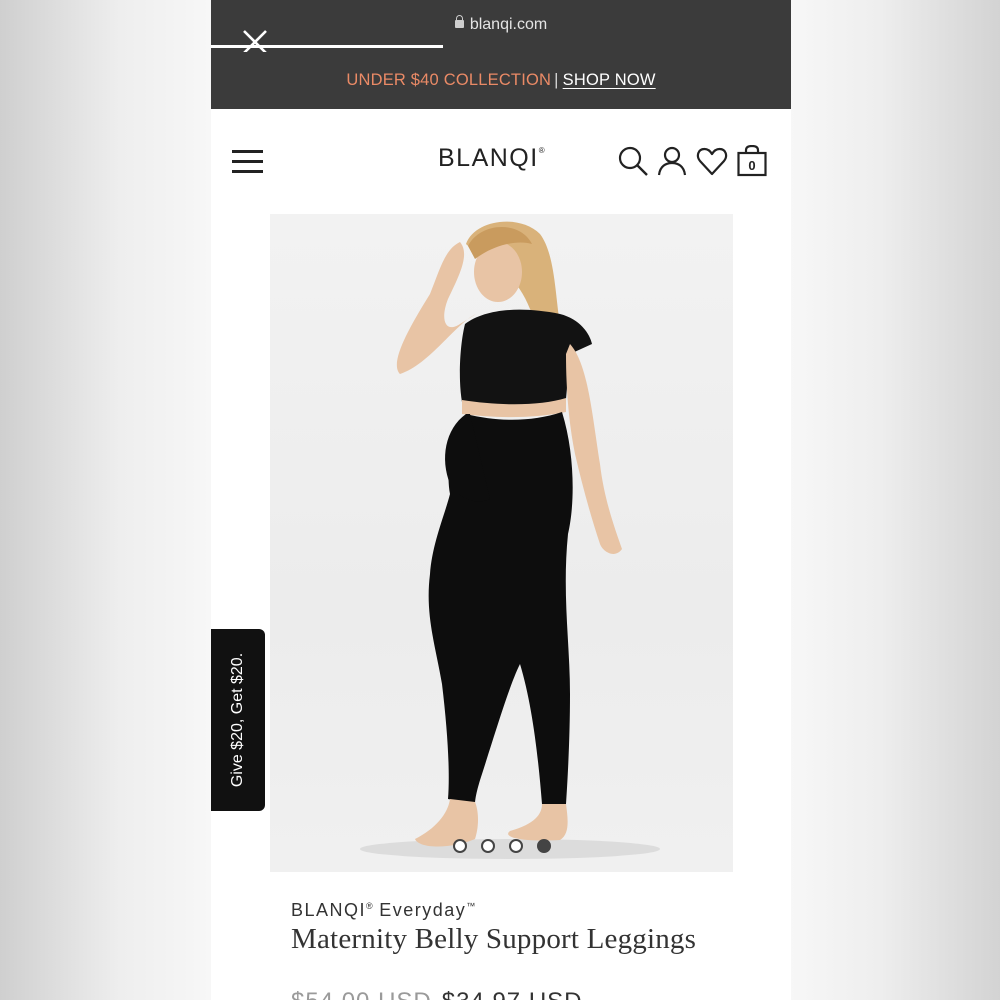  Describe the element at coordinates (751, 165) in the screenshot. I see `cart-count: 0` at that location.